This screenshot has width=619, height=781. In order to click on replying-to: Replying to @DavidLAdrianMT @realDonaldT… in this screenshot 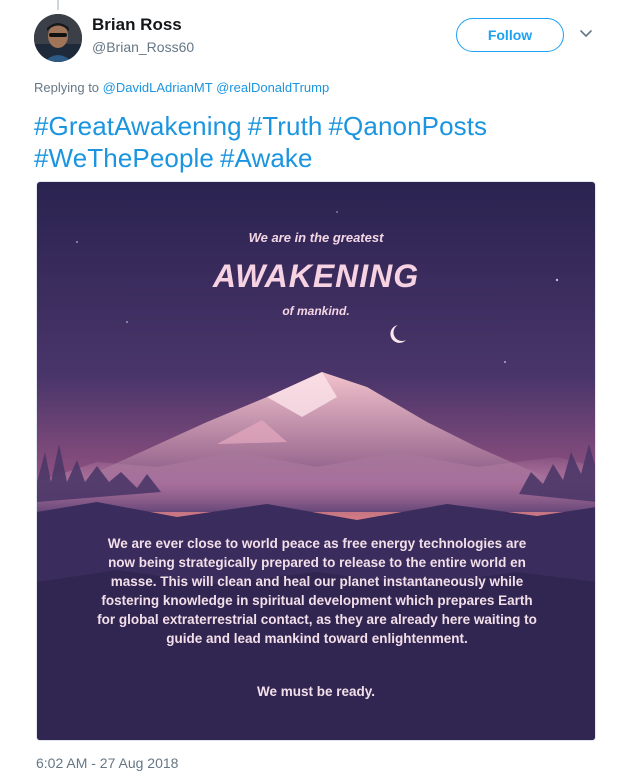, I will do `click(181, 87)`.